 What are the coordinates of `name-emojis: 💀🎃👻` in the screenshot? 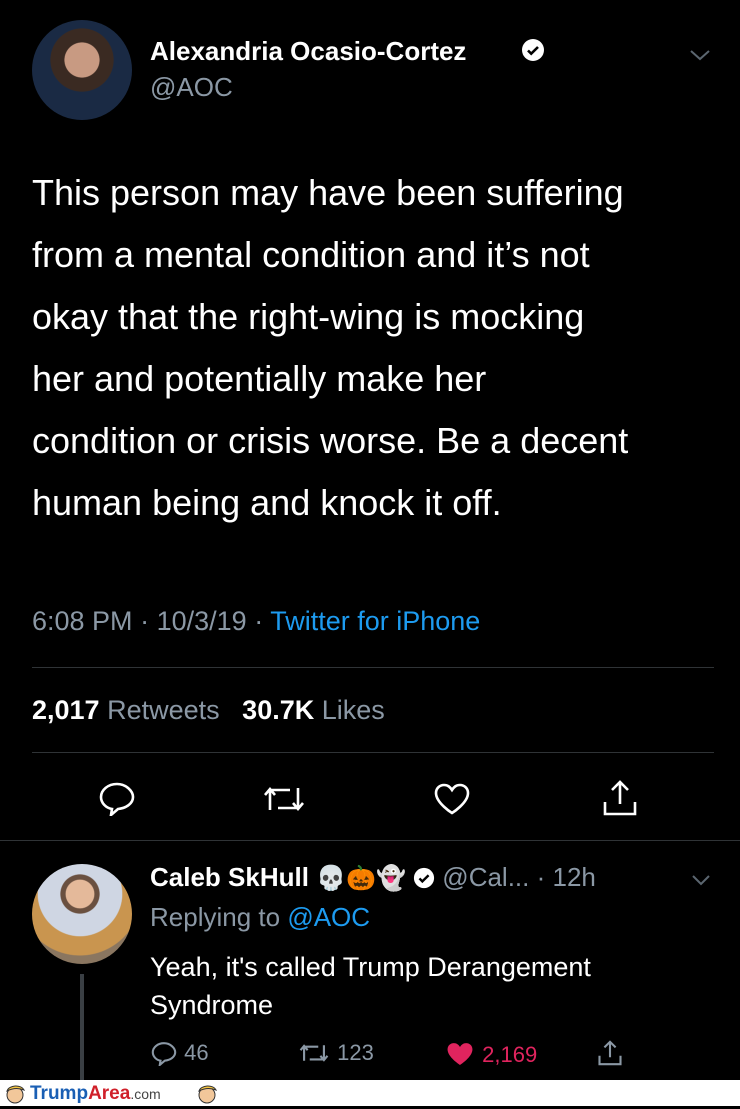 It's located at (361, 878).